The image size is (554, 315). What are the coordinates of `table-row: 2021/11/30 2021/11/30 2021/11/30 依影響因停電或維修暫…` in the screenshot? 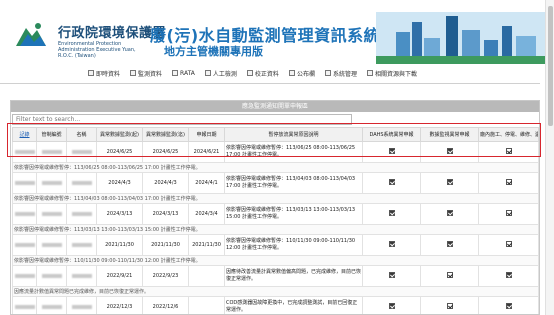 It's located at (275, 245).